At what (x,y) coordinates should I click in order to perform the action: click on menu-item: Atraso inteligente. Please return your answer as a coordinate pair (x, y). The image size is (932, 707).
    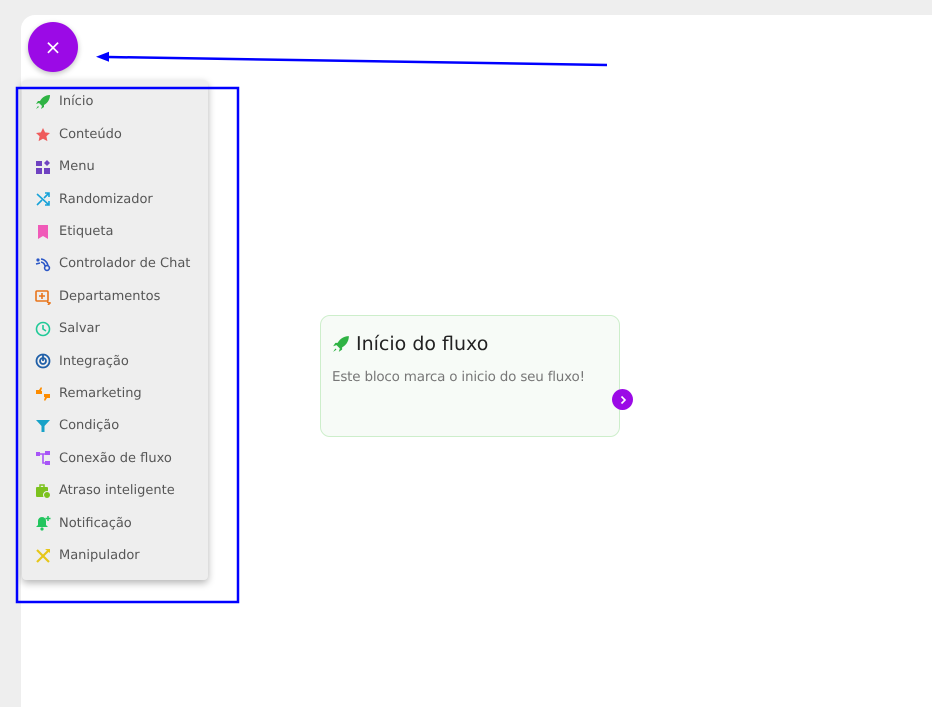
    Looking at the image, I should click on (115, 491).